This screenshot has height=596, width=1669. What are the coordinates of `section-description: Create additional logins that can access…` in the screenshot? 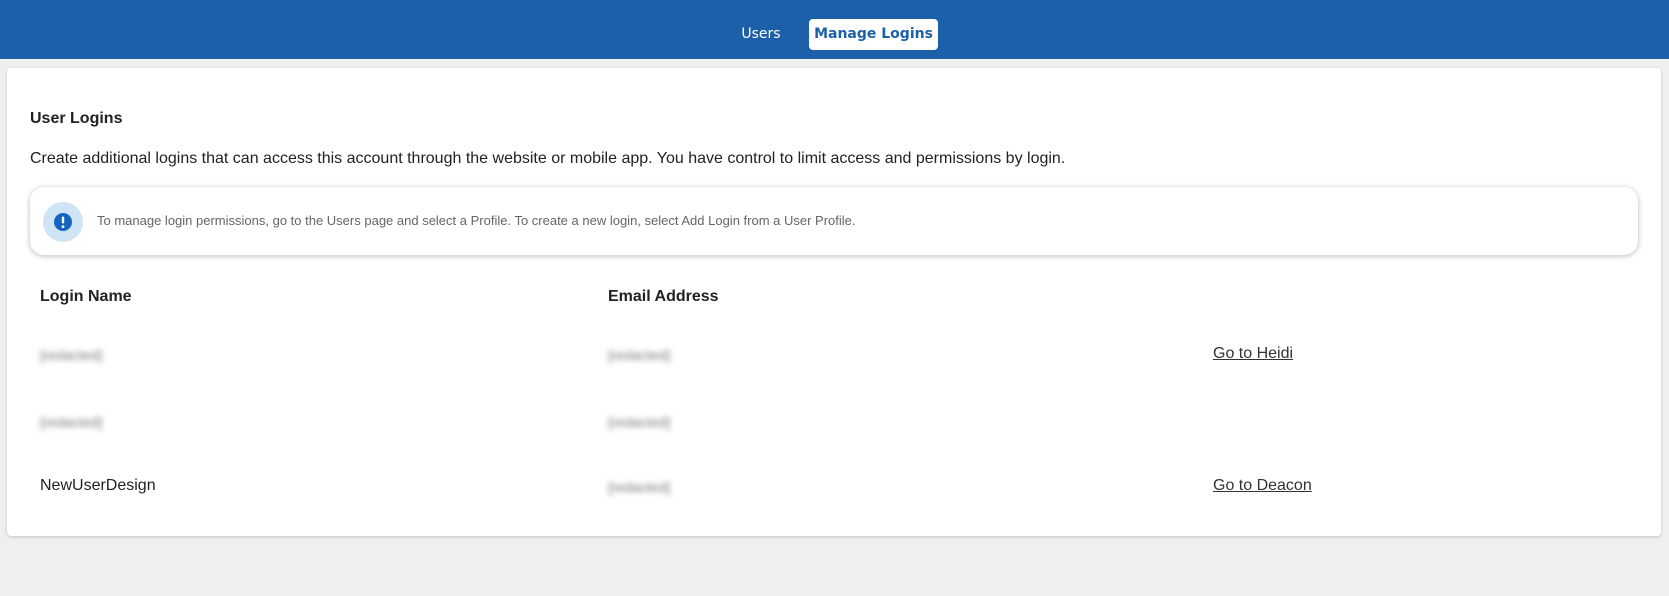 It's located at (548, 158).